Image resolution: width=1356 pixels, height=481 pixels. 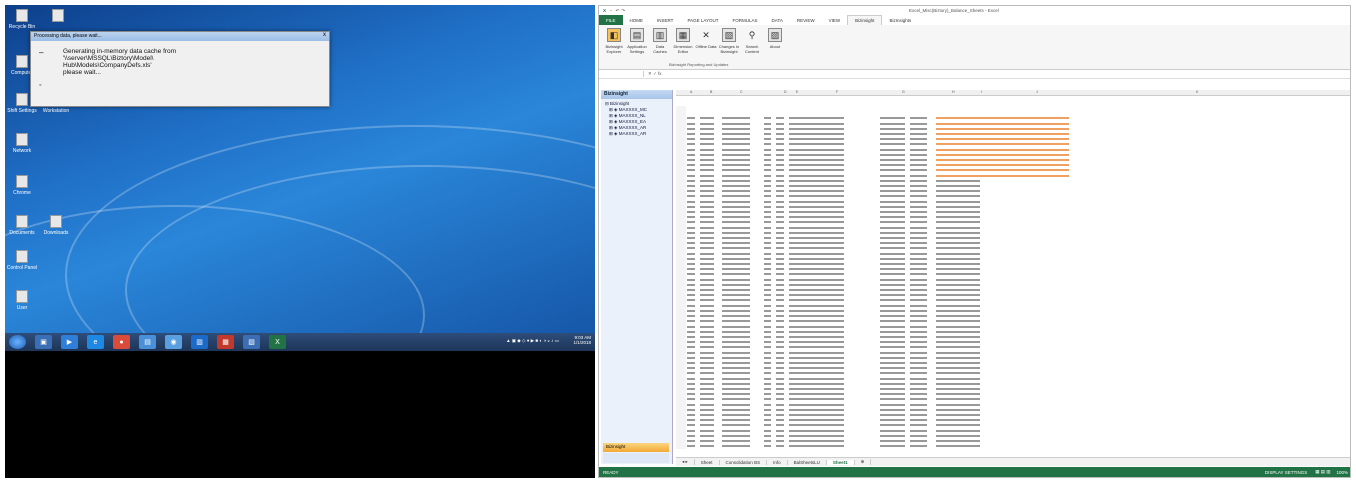 I want to click on column-headers: A B C D E F G H I J K, so click(x=1013, y=93).